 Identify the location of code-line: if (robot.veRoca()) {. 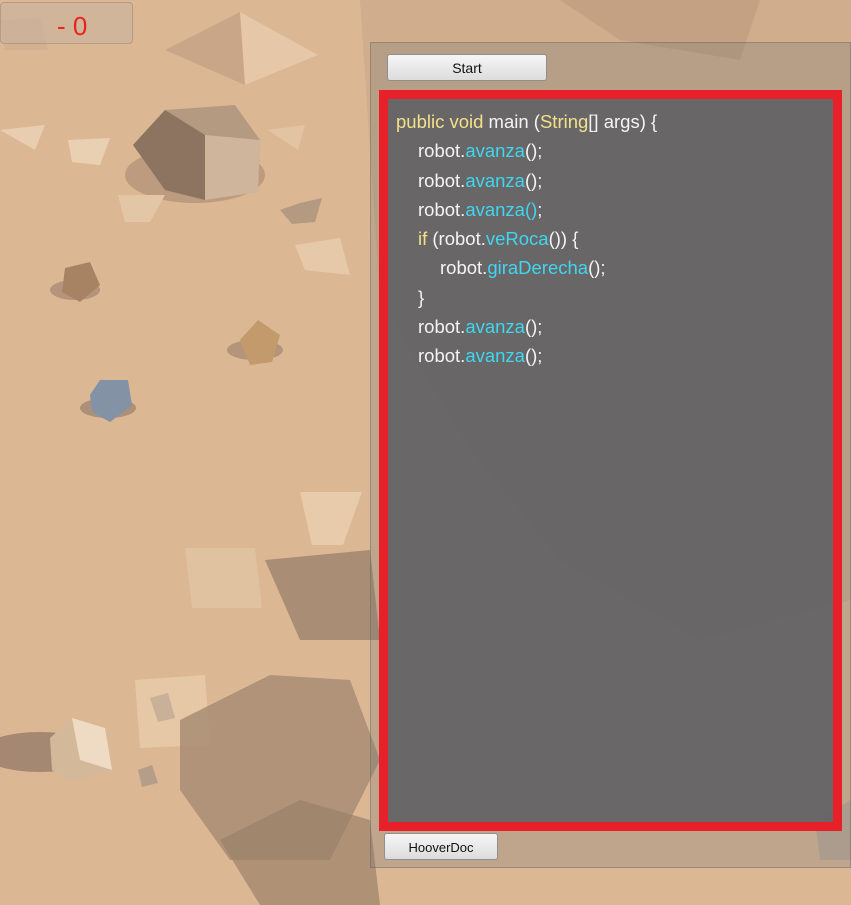
(614, 238).